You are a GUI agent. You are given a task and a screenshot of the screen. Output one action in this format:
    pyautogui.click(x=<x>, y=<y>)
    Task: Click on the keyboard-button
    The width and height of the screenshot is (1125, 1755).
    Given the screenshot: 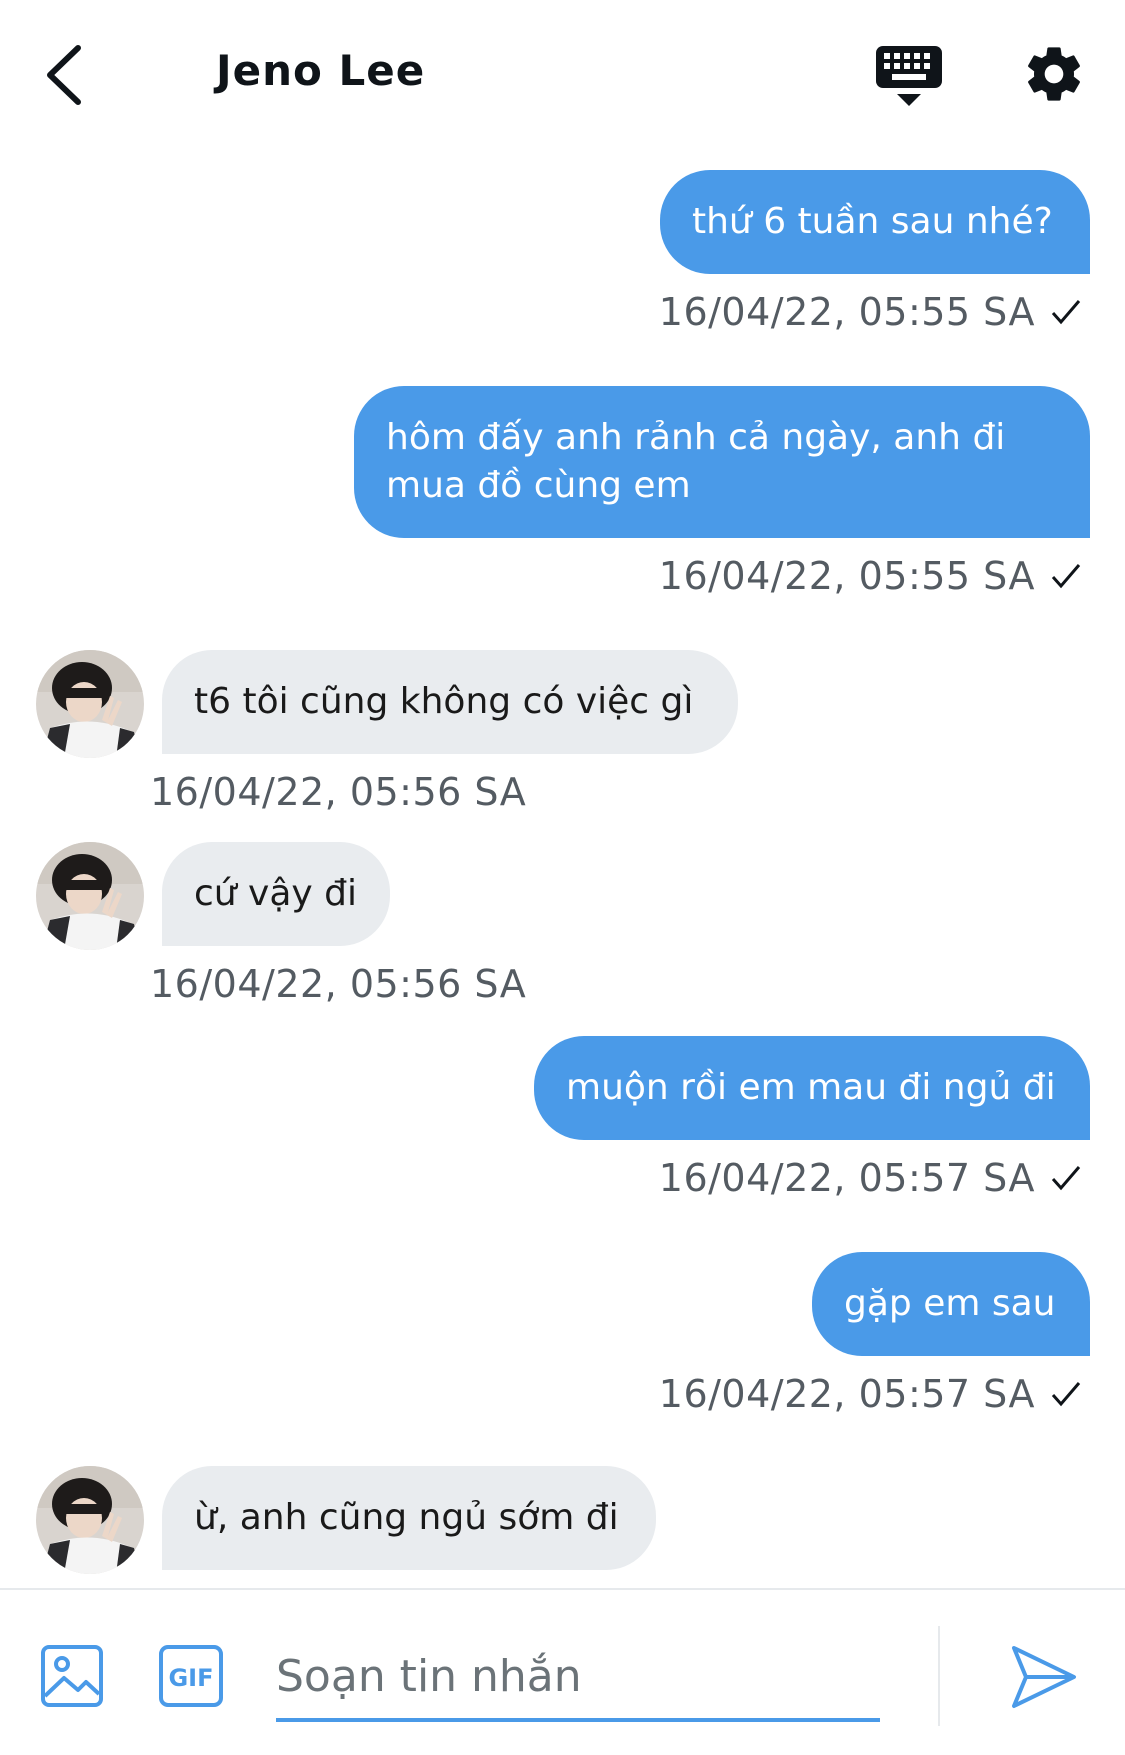 What is the action you would take?
    pyautogui.click(x=909, y=77)
    